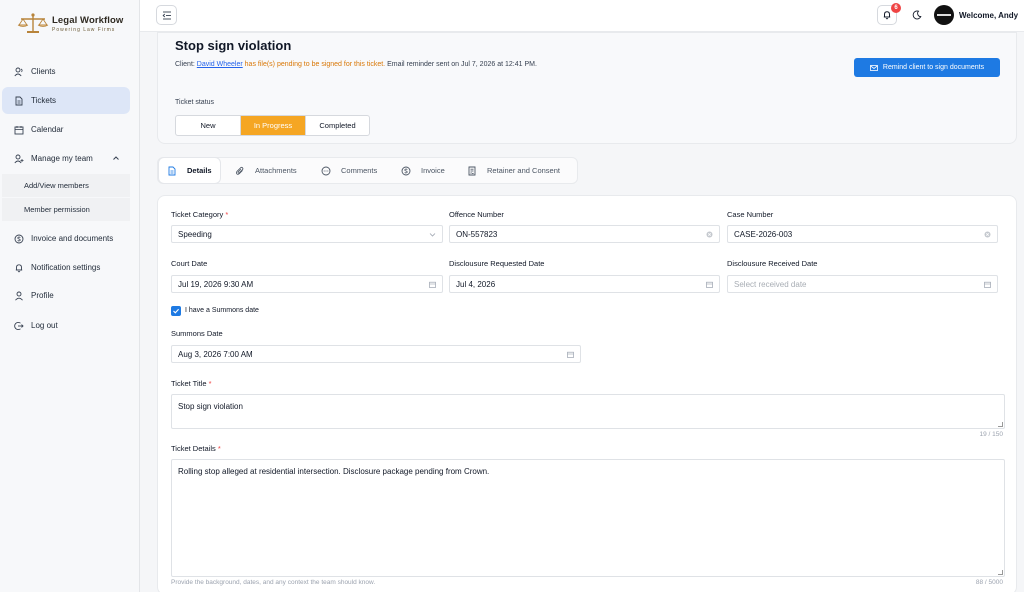 Image resolution: width=1024 pixels, height=592 pixels. Describe the element at coordinates (276, 170) in the screenshot. I see `tab-label: Attachments` at that location.